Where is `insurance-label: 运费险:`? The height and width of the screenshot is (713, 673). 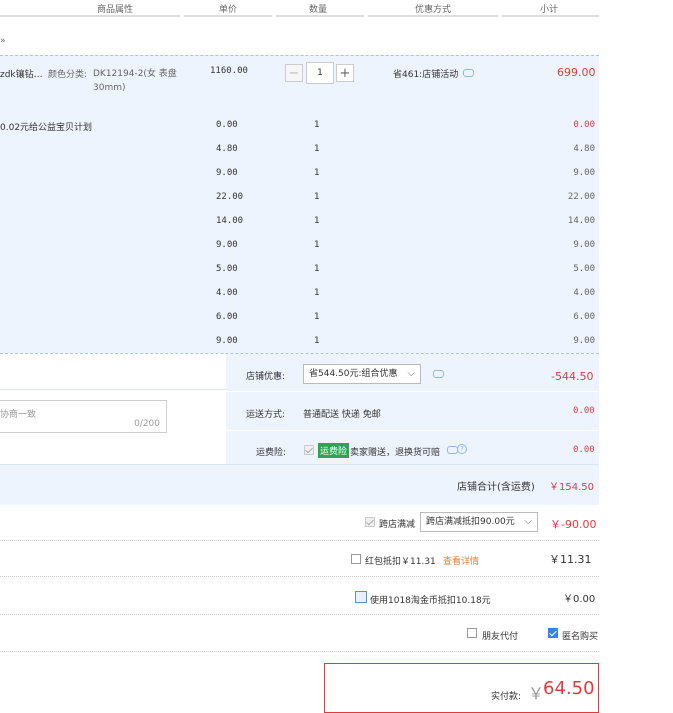
insurance-label: 运费险: is located at coordinates (271, 453).